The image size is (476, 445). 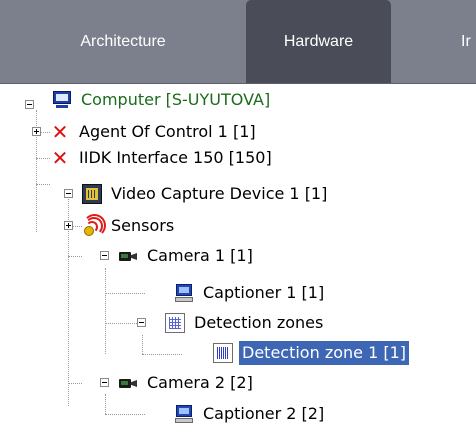 I want to click on tree-node-label: Detection zones, so click(x=259, y=322).